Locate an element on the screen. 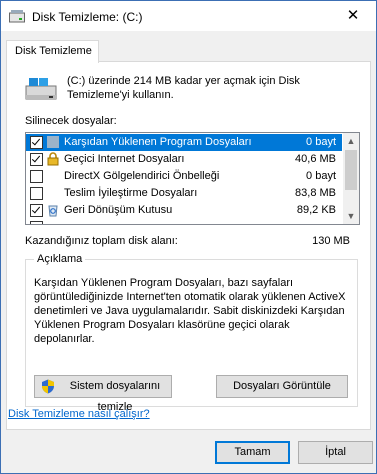 Image resolution: width=377 pixels, height=474 pixels. list-scrollbar: ▲ ▼ is located at coordinates (351, 178).